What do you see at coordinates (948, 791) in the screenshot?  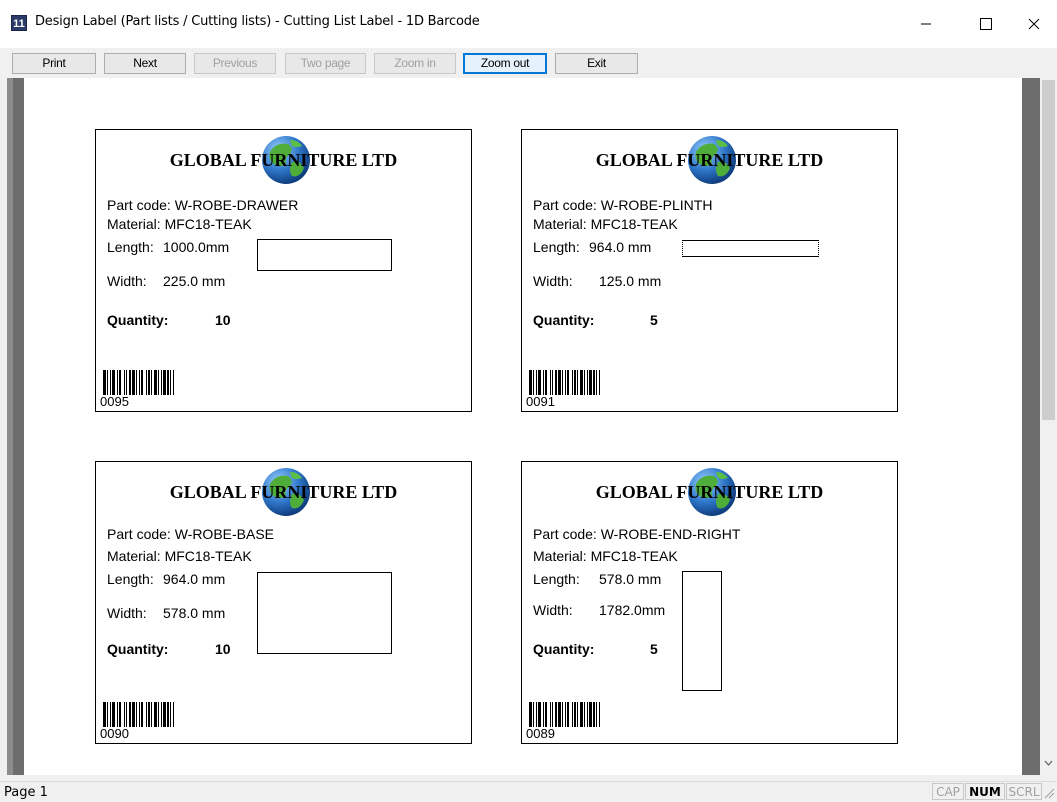 I see `cap-indicator: CAP` at bounding box center [948, 791].